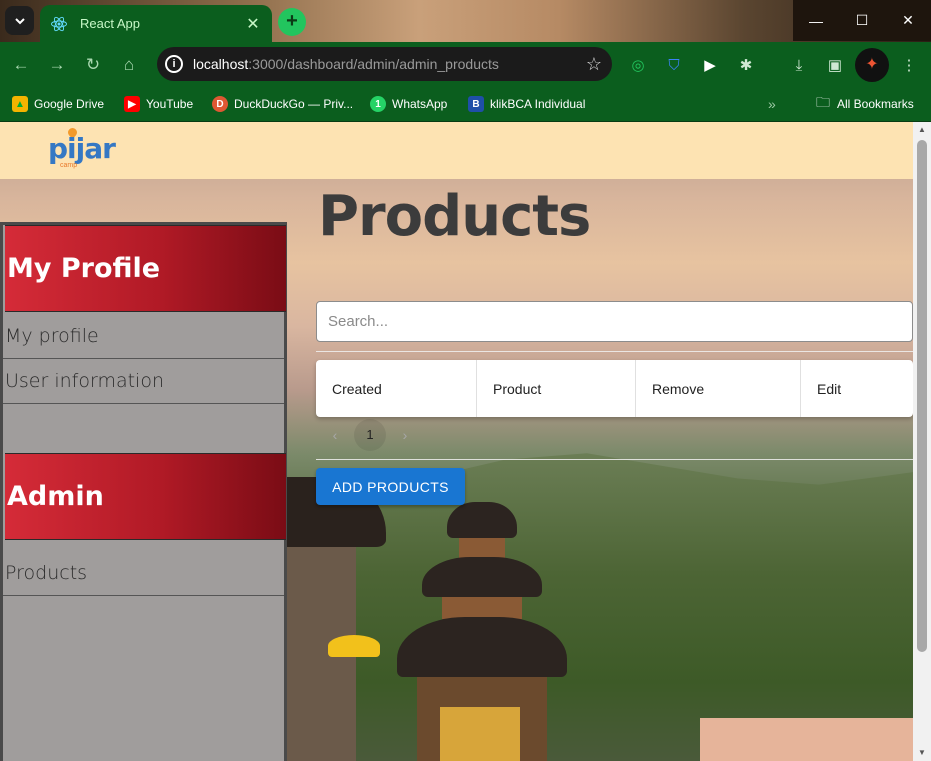  Describe the element at coordinates (145, 496) in the screenshot. I see `sidebar-section-admin: Admin` at that location.